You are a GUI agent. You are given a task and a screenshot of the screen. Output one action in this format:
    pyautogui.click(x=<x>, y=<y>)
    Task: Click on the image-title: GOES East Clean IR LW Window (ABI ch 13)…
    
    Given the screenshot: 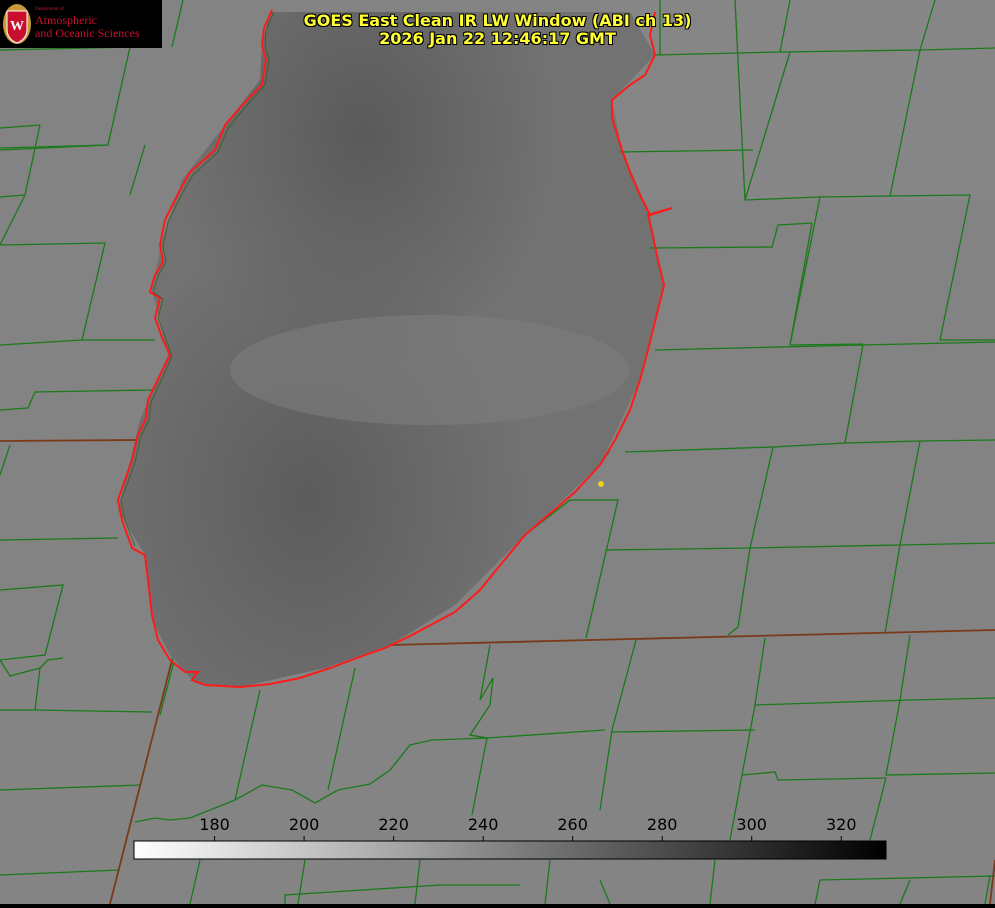 What is the action you would take?
    pyautogui.click(x=497, y=30)
    